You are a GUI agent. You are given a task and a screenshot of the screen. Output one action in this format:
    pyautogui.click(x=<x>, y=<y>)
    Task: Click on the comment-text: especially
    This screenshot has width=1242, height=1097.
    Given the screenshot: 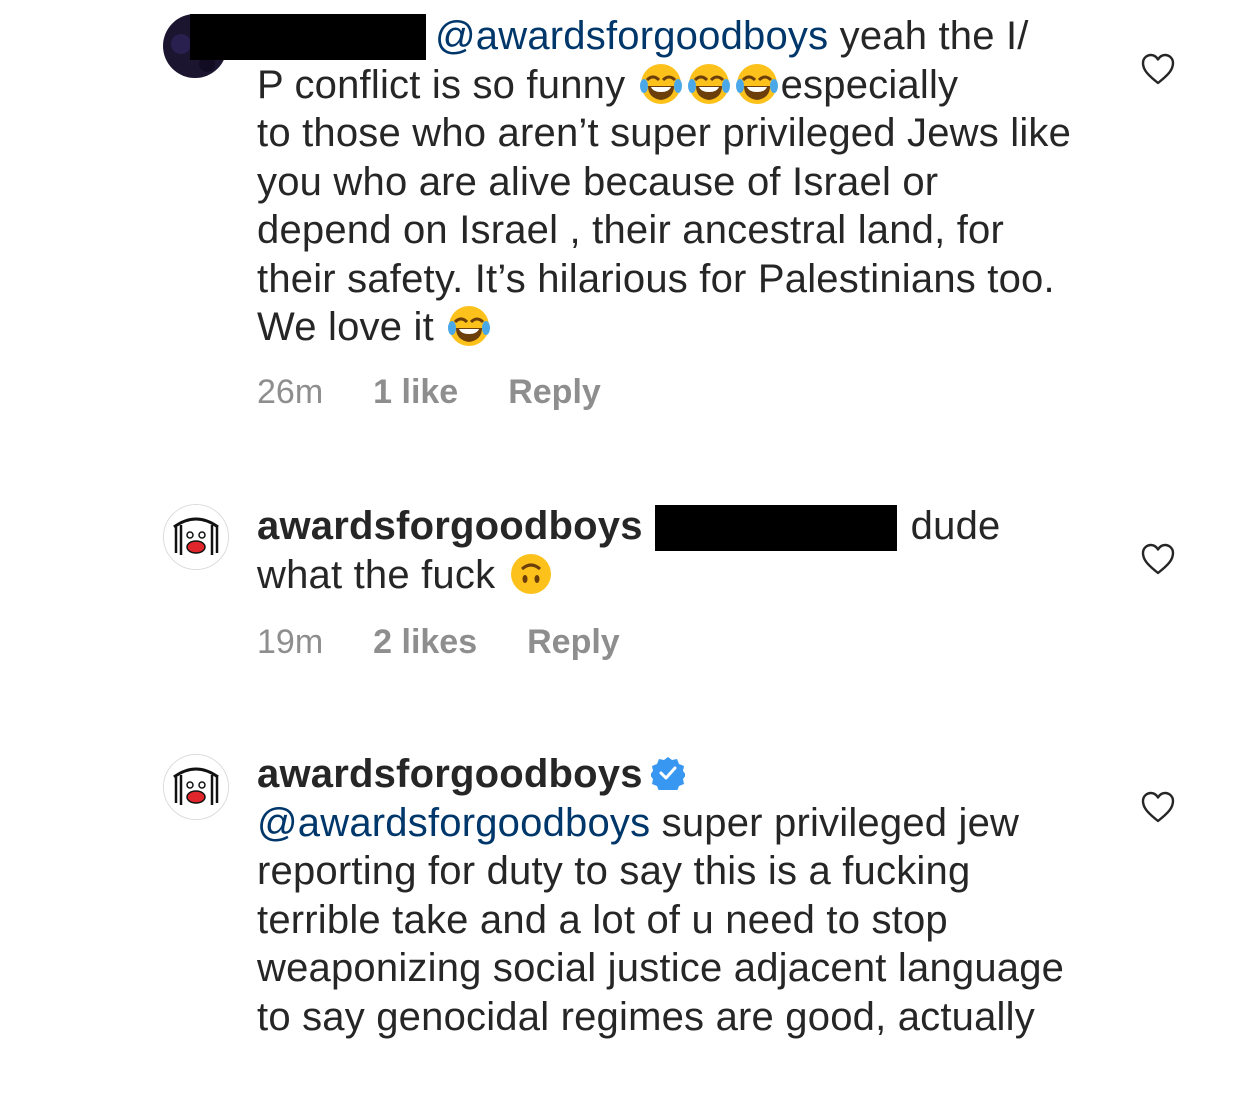 What is the action you would take?
    pyautogui.click(x=869, y=84)
    